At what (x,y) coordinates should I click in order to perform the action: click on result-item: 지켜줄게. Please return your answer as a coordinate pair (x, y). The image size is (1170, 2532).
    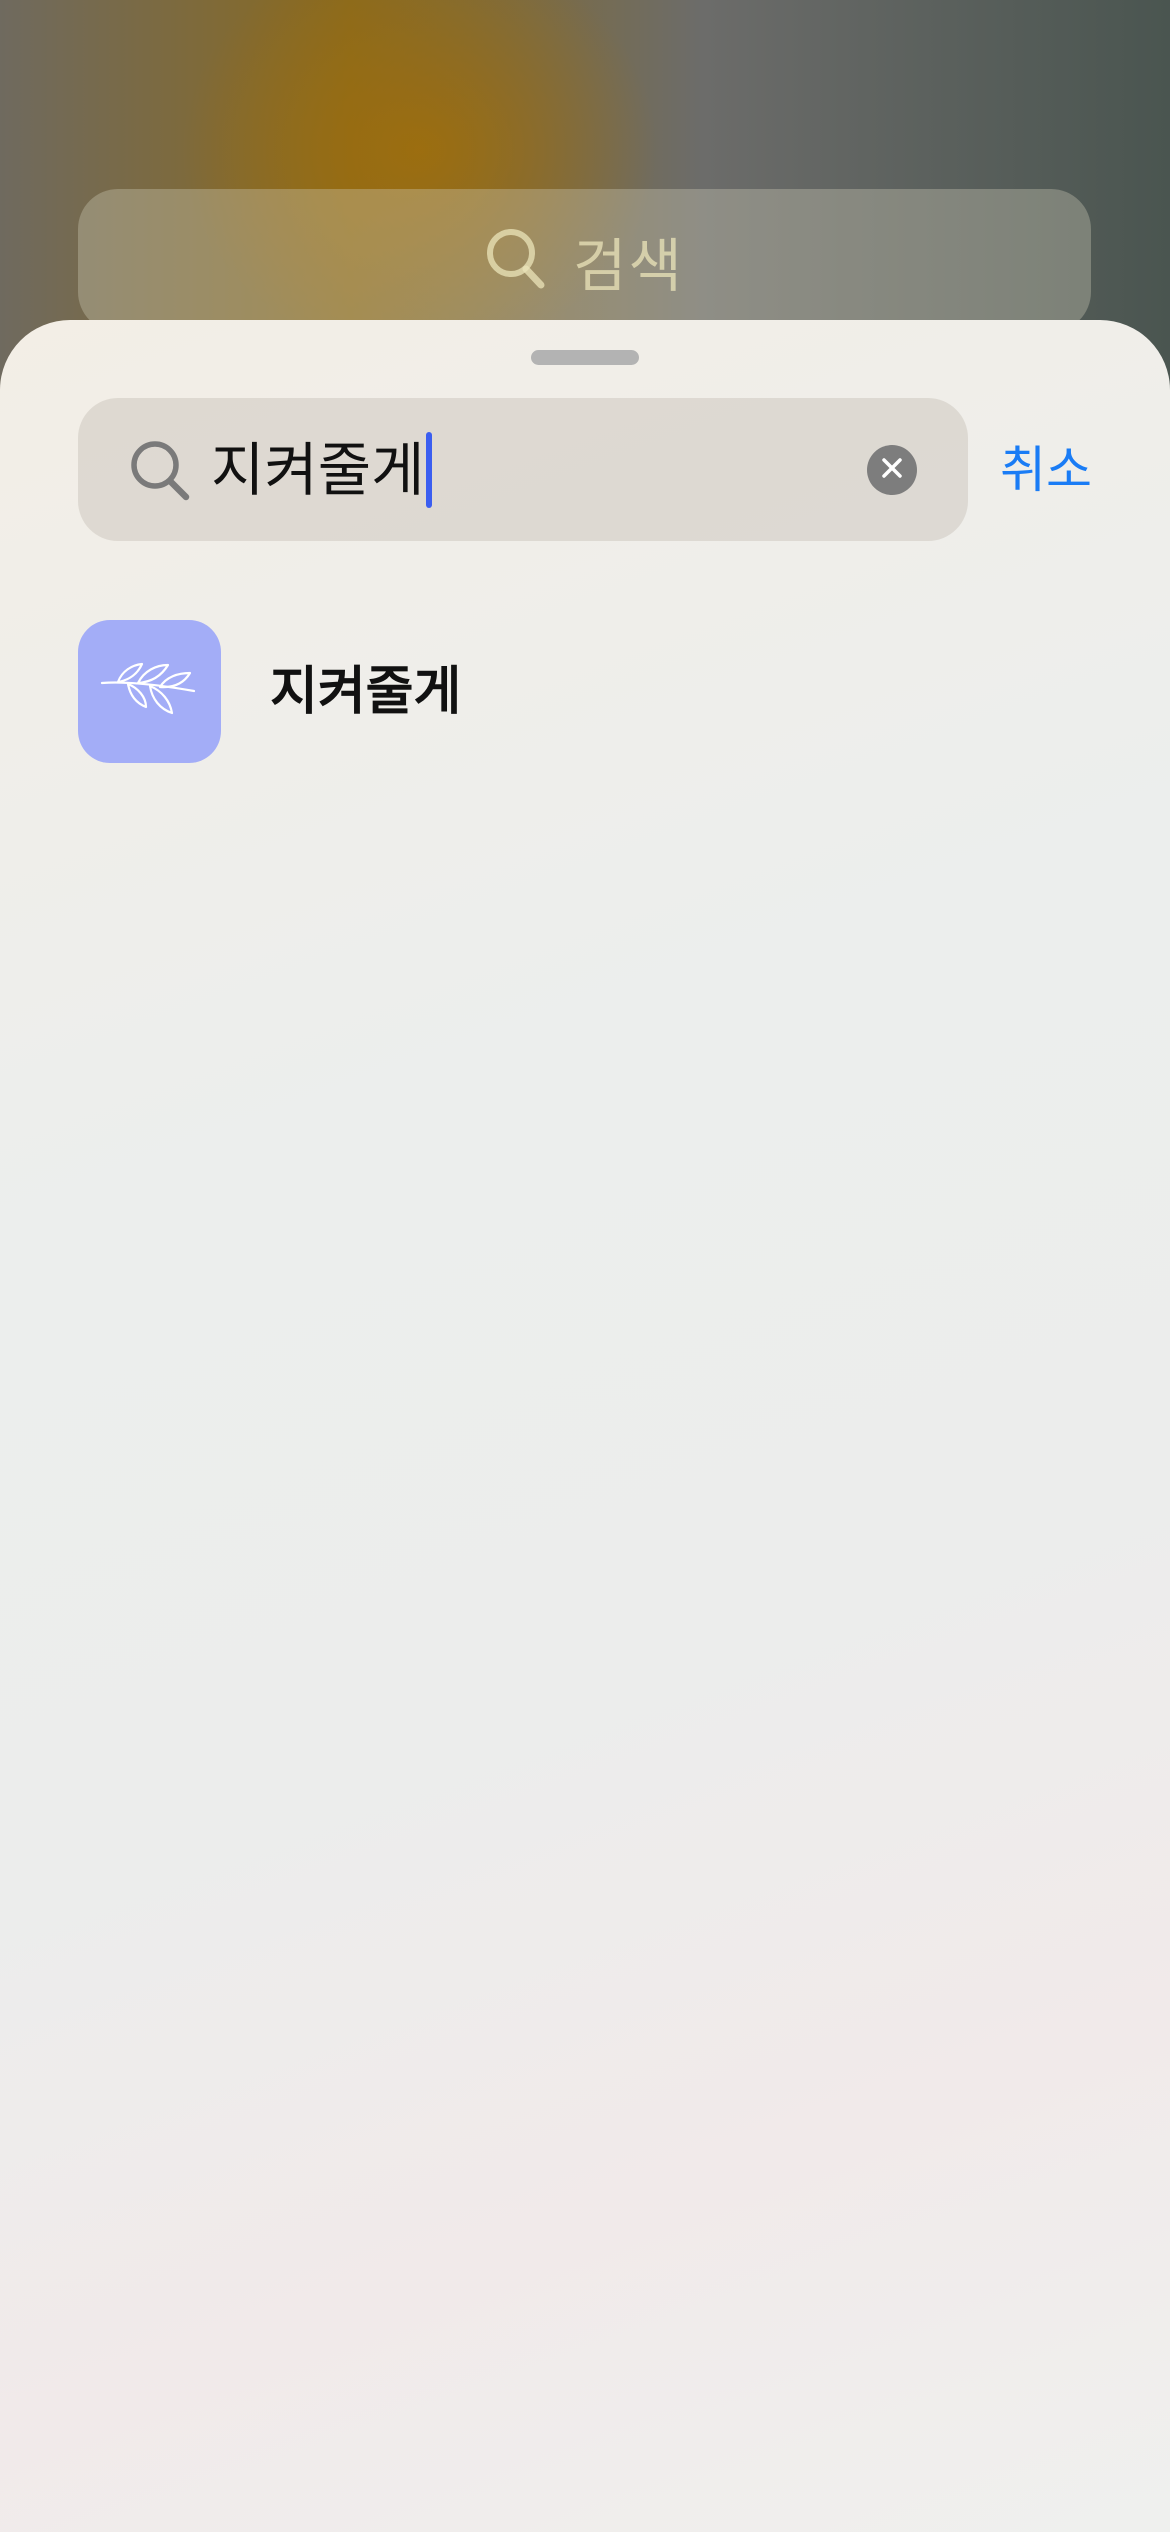
    Looking at the image, I should click on (585, 692).